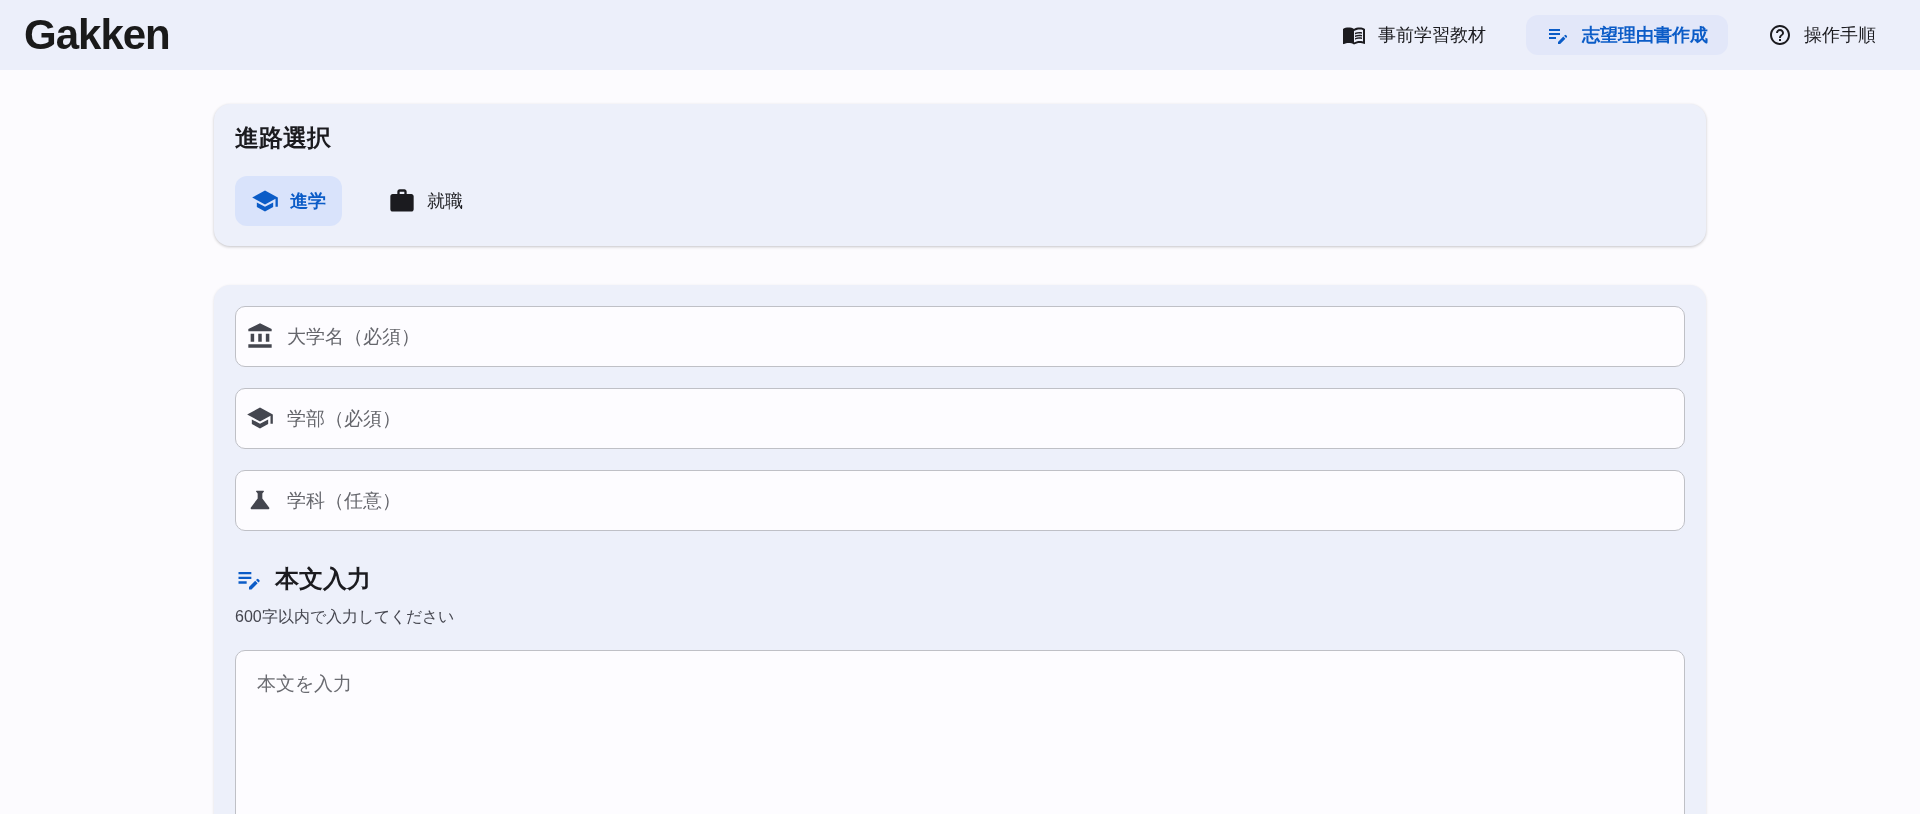 This screenshot has width=1920, height=814. I want to click on briefcase-icon, so click(402, 201).